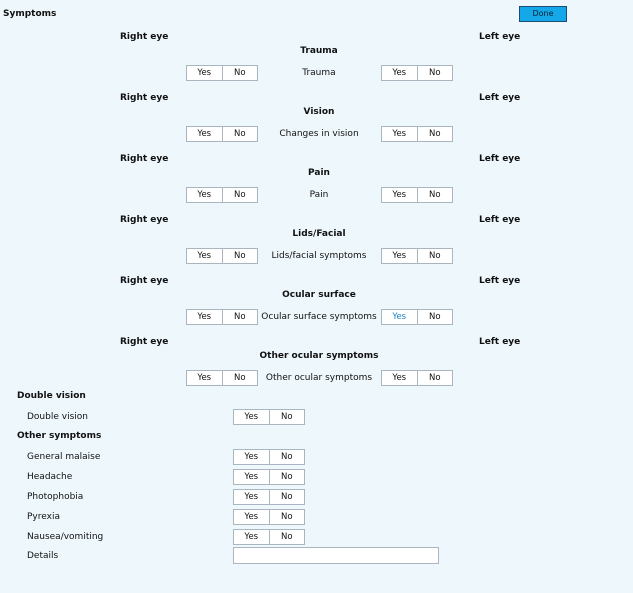 The height and width of the screenshot is (593, 633). Describe the element at coordinates (319, 234) in the screenshot. I see `section-heading-lids-facial: Lids/Facial` at that location.